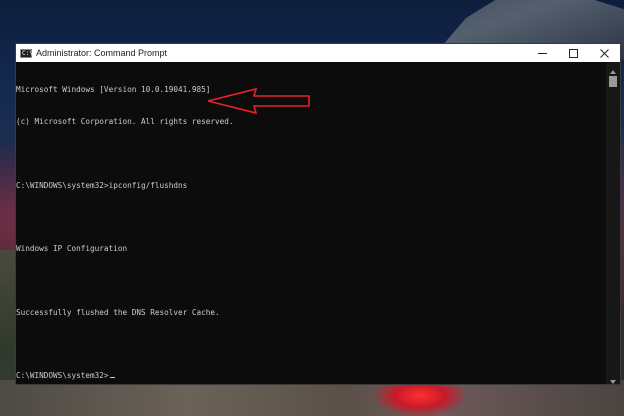 The image size is (624, 416). Describe the element at coordinates (102, 185) in the screenshot. I see `console-command-line: C:\WINDOWS\system32>ipconfig/flushdns` at that location.